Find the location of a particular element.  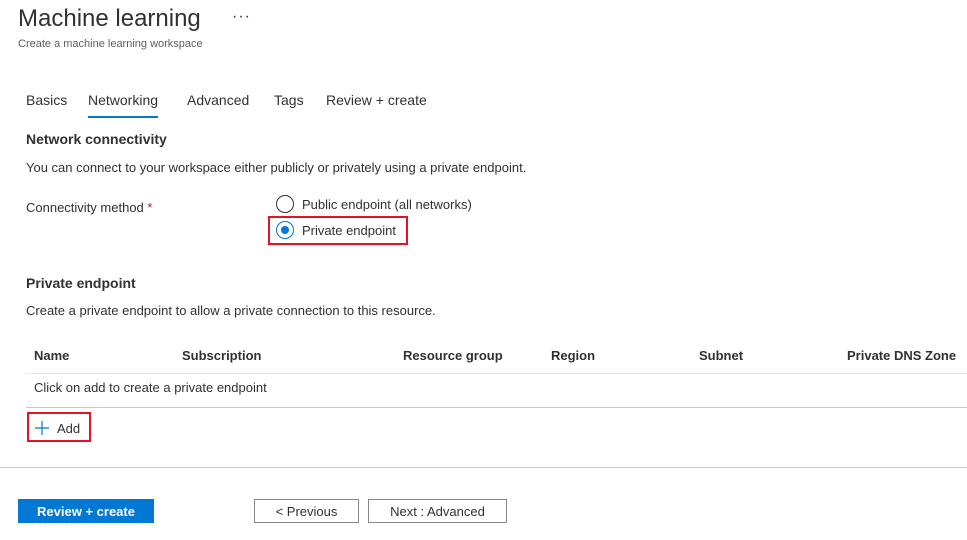

connectivity-method-label: Connectivity method * is located at coordinates (89, 207).